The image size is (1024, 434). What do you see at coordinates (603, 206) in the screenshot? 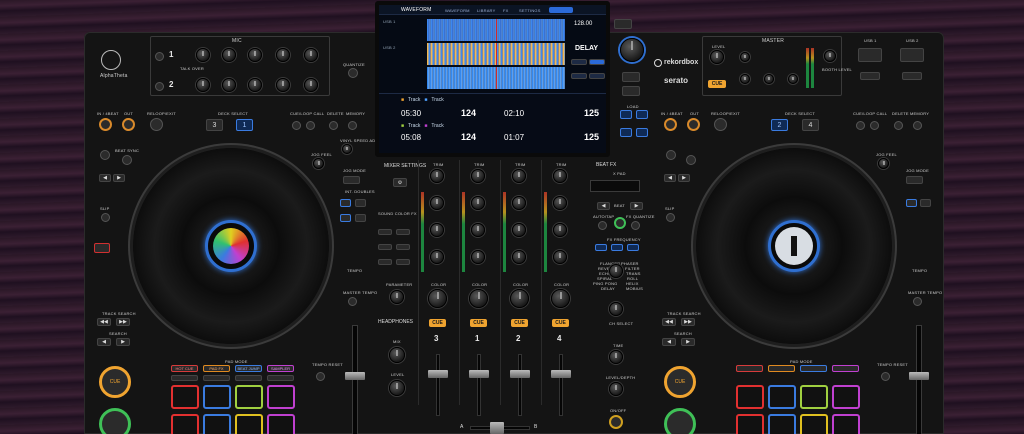
I see `beat-fx-left-button: ◀` at bounding box center [603, 206].